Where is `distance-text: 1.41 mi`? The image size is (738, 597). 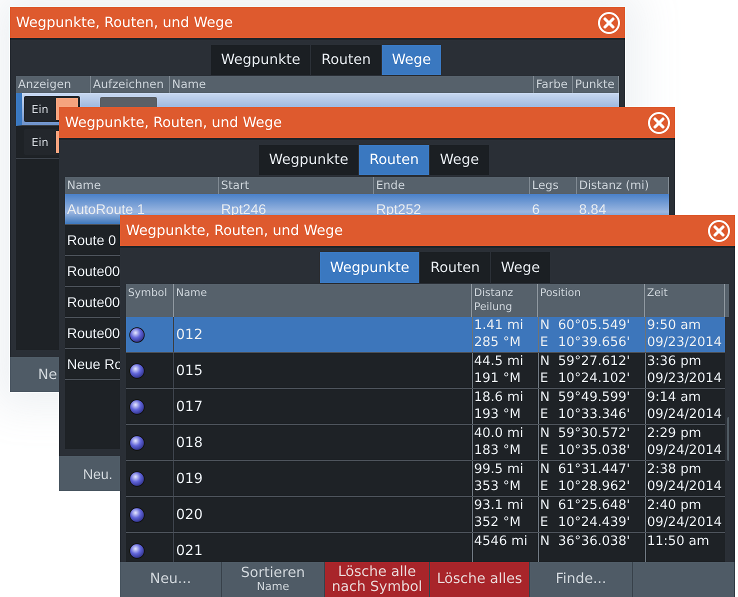 distance-text: 1.41 mi is located at coordinates (499, 325).